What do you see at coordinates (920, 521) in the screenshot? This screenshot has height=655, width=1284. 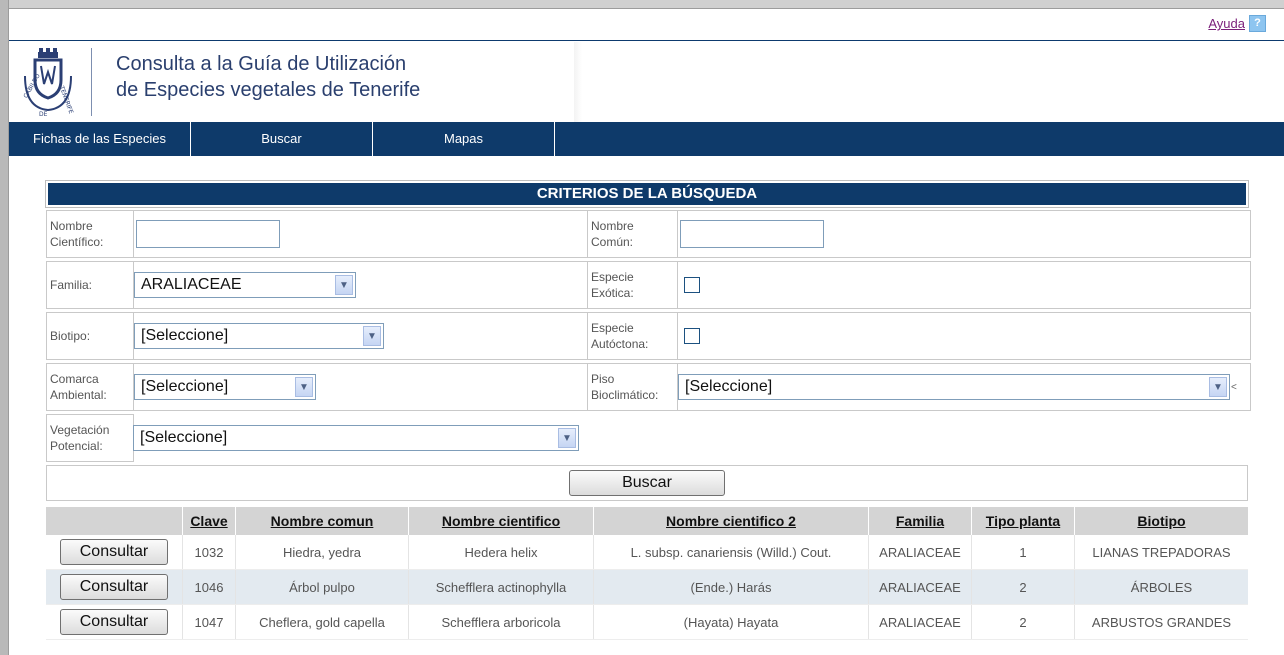 I see `header-familia: Familia` at bounding box center [920, 521].